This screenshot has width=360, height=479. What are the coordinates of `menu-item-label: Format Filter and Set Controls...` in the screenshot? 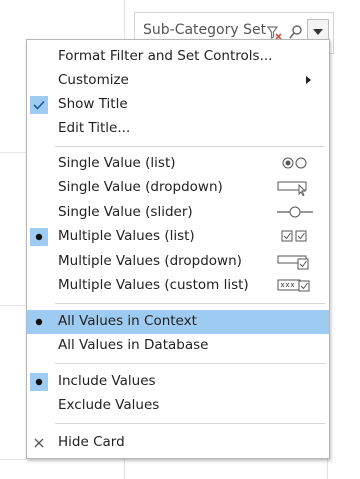 It's located at (165, 56).